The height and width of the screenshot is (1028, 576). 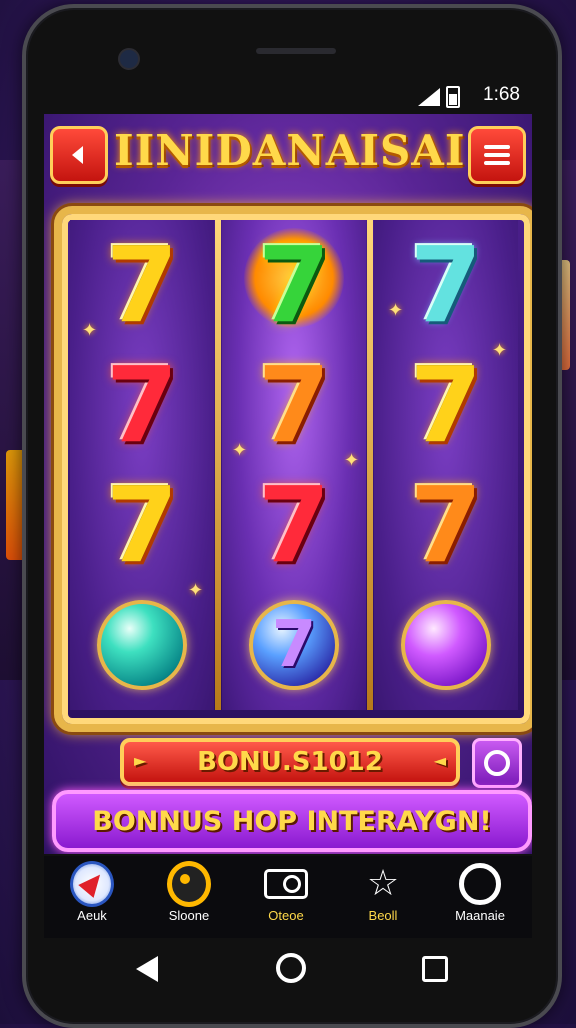 I want to click on nav-item-beoll: ☆ Beoll, so click(x=383, y=897).